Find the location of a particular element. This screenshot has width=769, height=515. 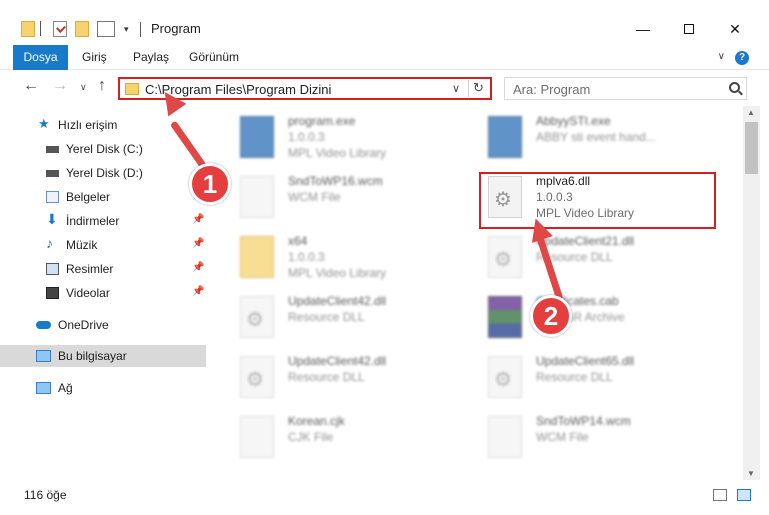

sidebar-item-label: Yerel Disk (D:) is located at coordinates (104, 173).